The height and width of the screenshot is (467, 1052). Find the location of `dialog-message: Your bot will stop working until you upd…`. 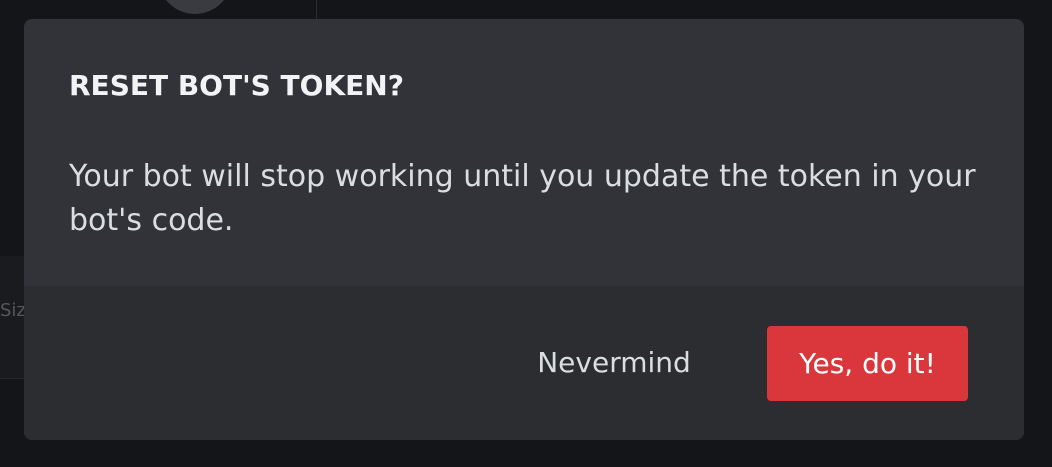

dialog-message: Your bot will stop working until you upd… is located at coordinates (522, 198).